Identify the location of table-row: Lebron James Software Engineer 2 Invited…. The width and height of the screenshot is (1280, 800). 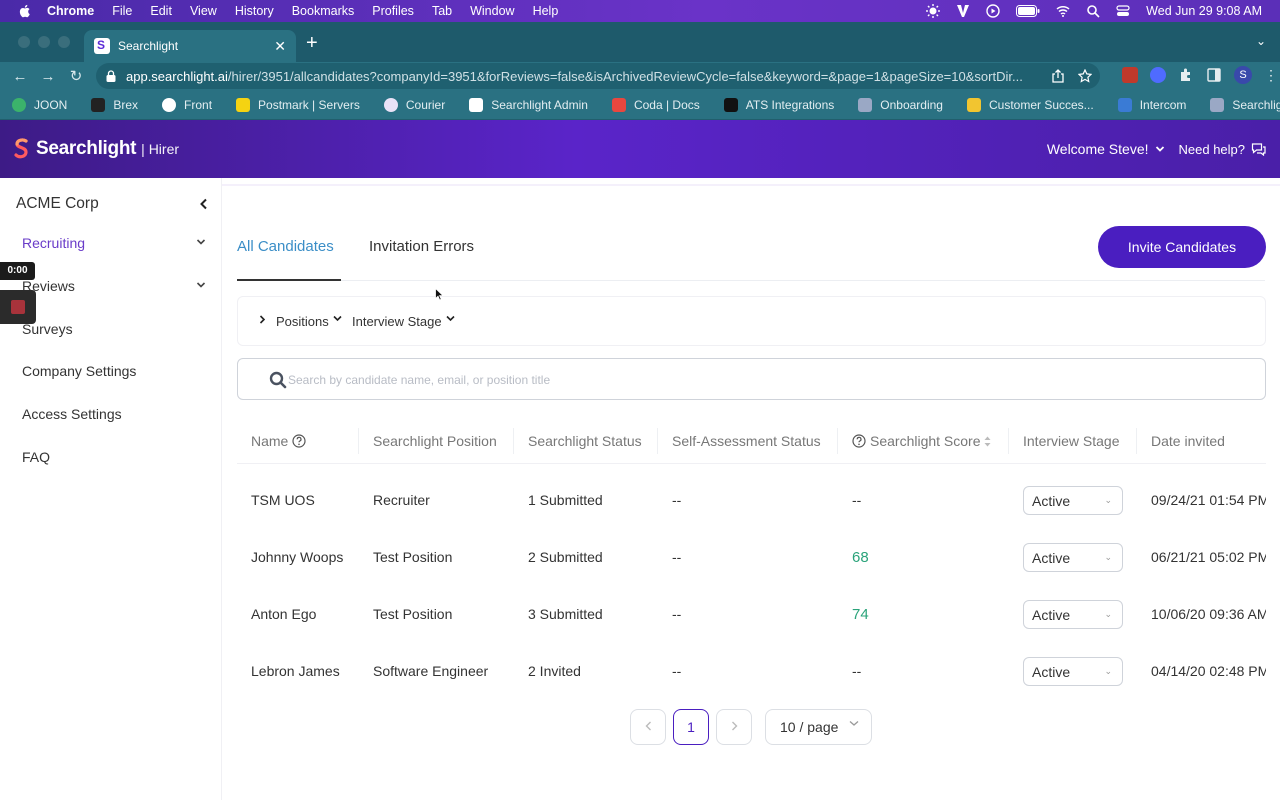
(751, 671).